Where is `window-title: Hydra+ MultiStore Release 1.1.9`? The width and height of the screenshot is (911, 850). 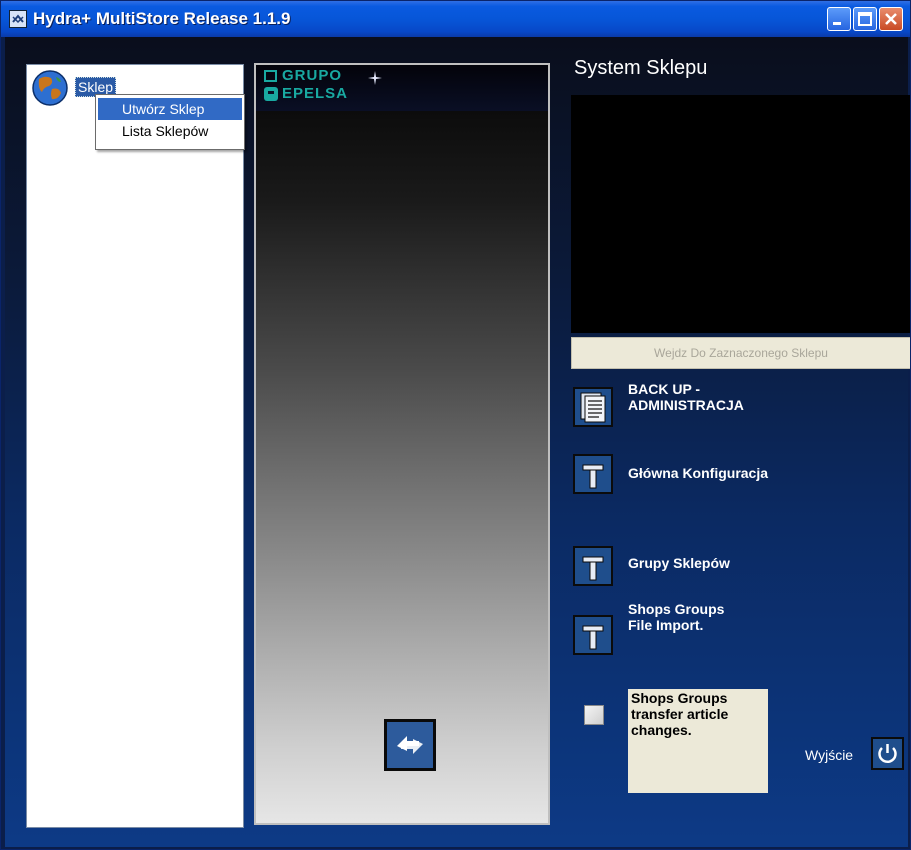 window-title: Hydra+ MultiStore Release 1.1.9 is located at coordinates (162, 18).